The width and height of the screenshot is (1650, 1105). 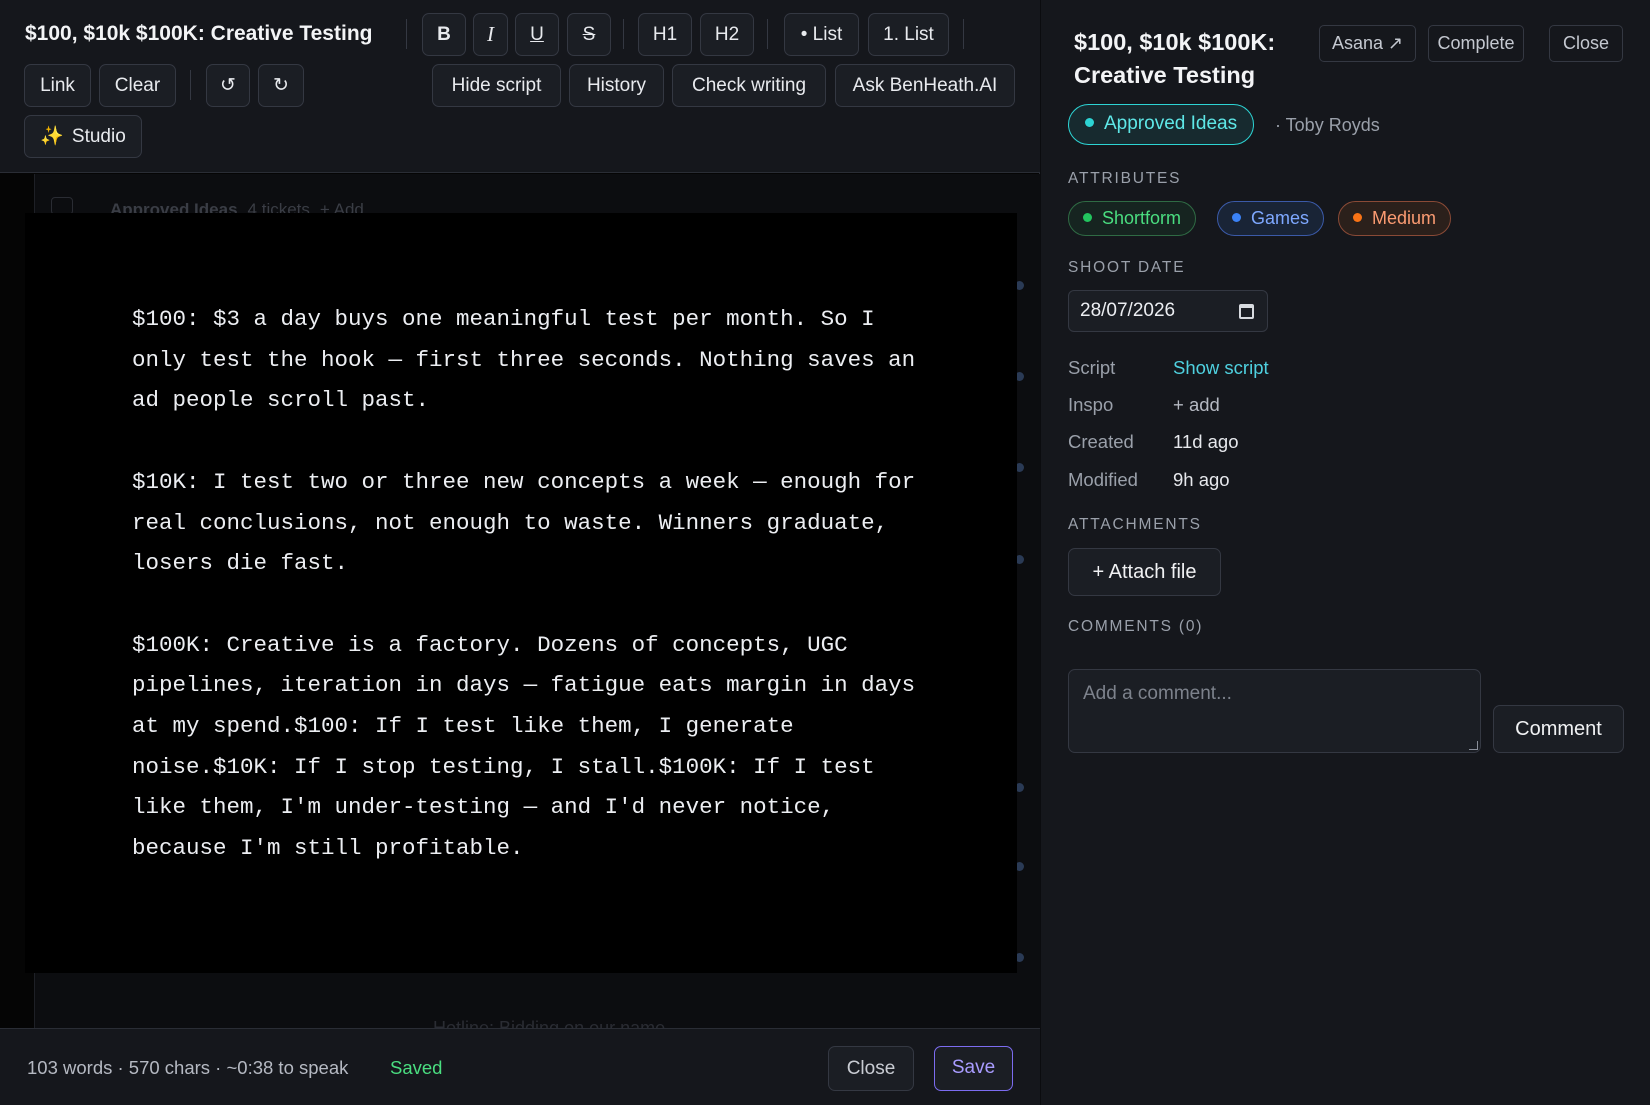 What do you see at coordinates (444, 34) in the screenshot?
I see `bold-button: B` at bounding box center [444, 34].